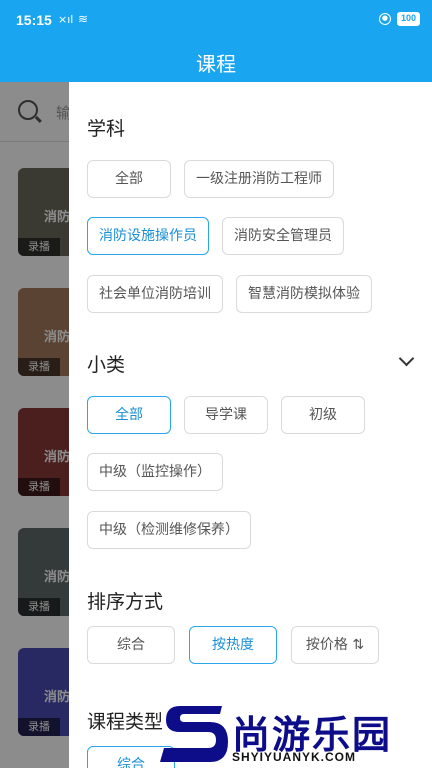  Describe the element at coordinates (155, 472) in the screenshot. I see `chip-subcategory-mid-monitor: 中级（监控操作）` at that location.